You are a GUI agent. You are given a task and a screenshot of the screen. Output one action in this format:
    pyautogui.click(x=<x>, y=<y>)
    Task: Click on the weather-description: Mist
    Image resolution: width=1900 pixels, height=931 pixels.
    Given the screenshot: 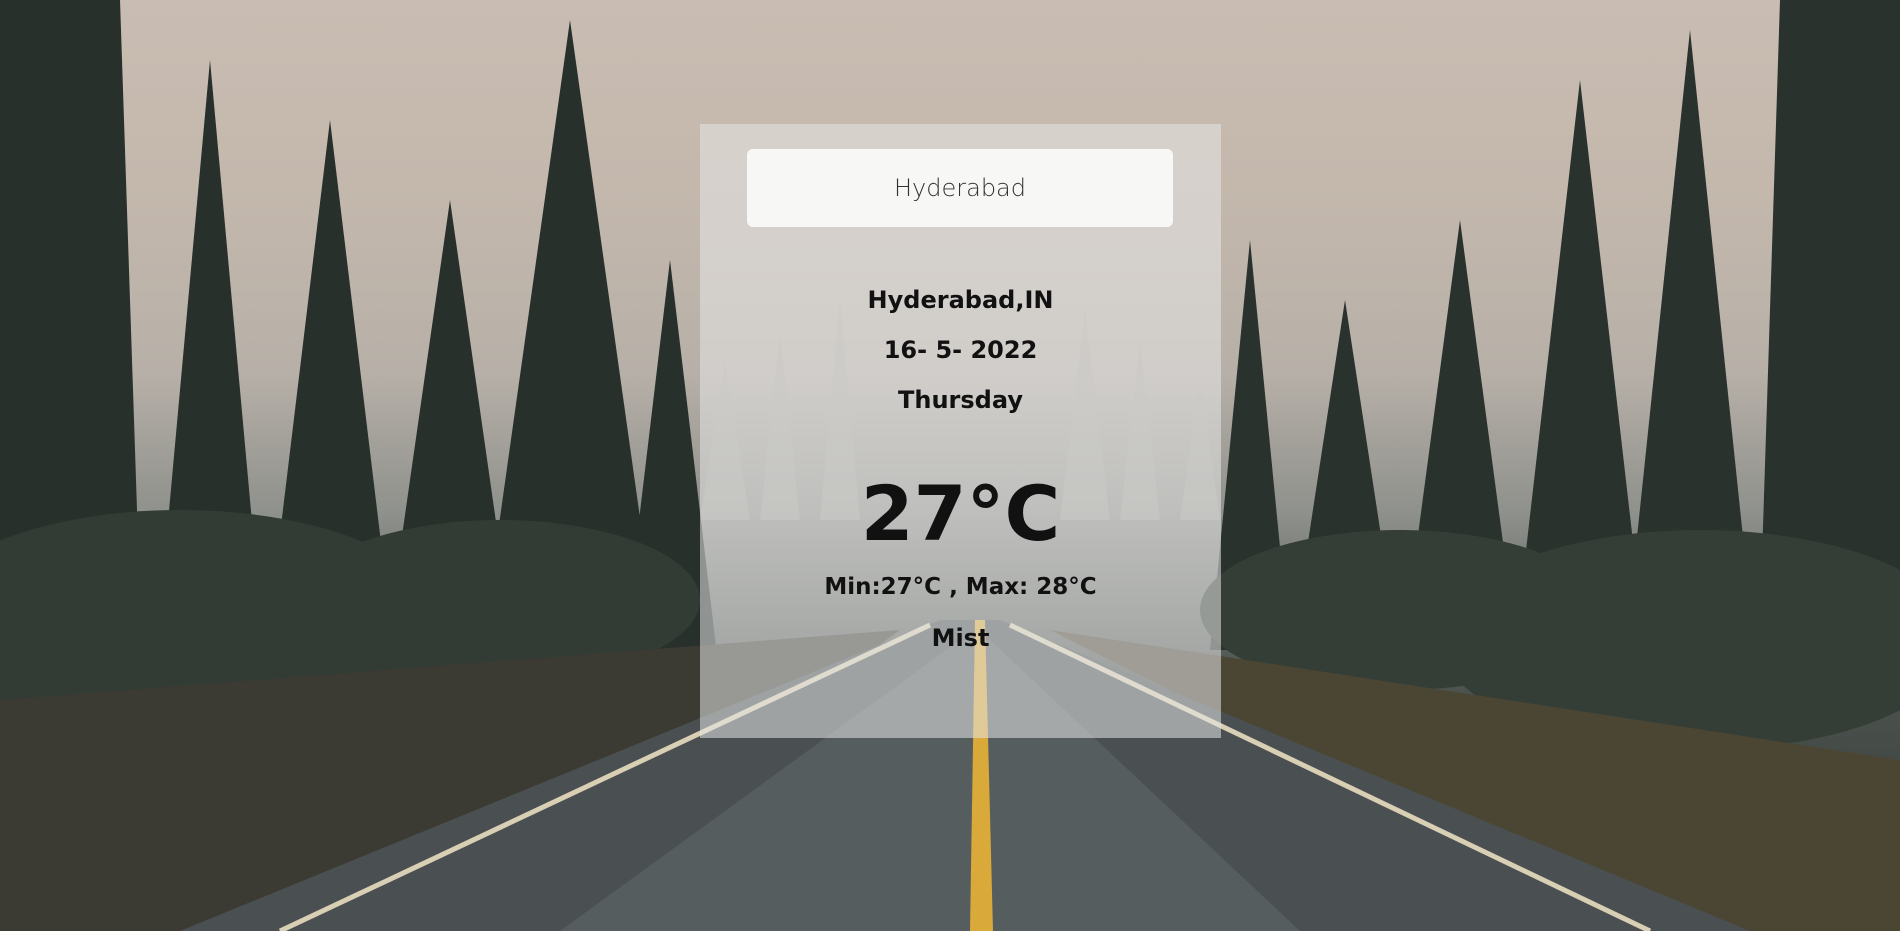 What is the action you would take?
    pyautogui.click(x=960, y=638)
    